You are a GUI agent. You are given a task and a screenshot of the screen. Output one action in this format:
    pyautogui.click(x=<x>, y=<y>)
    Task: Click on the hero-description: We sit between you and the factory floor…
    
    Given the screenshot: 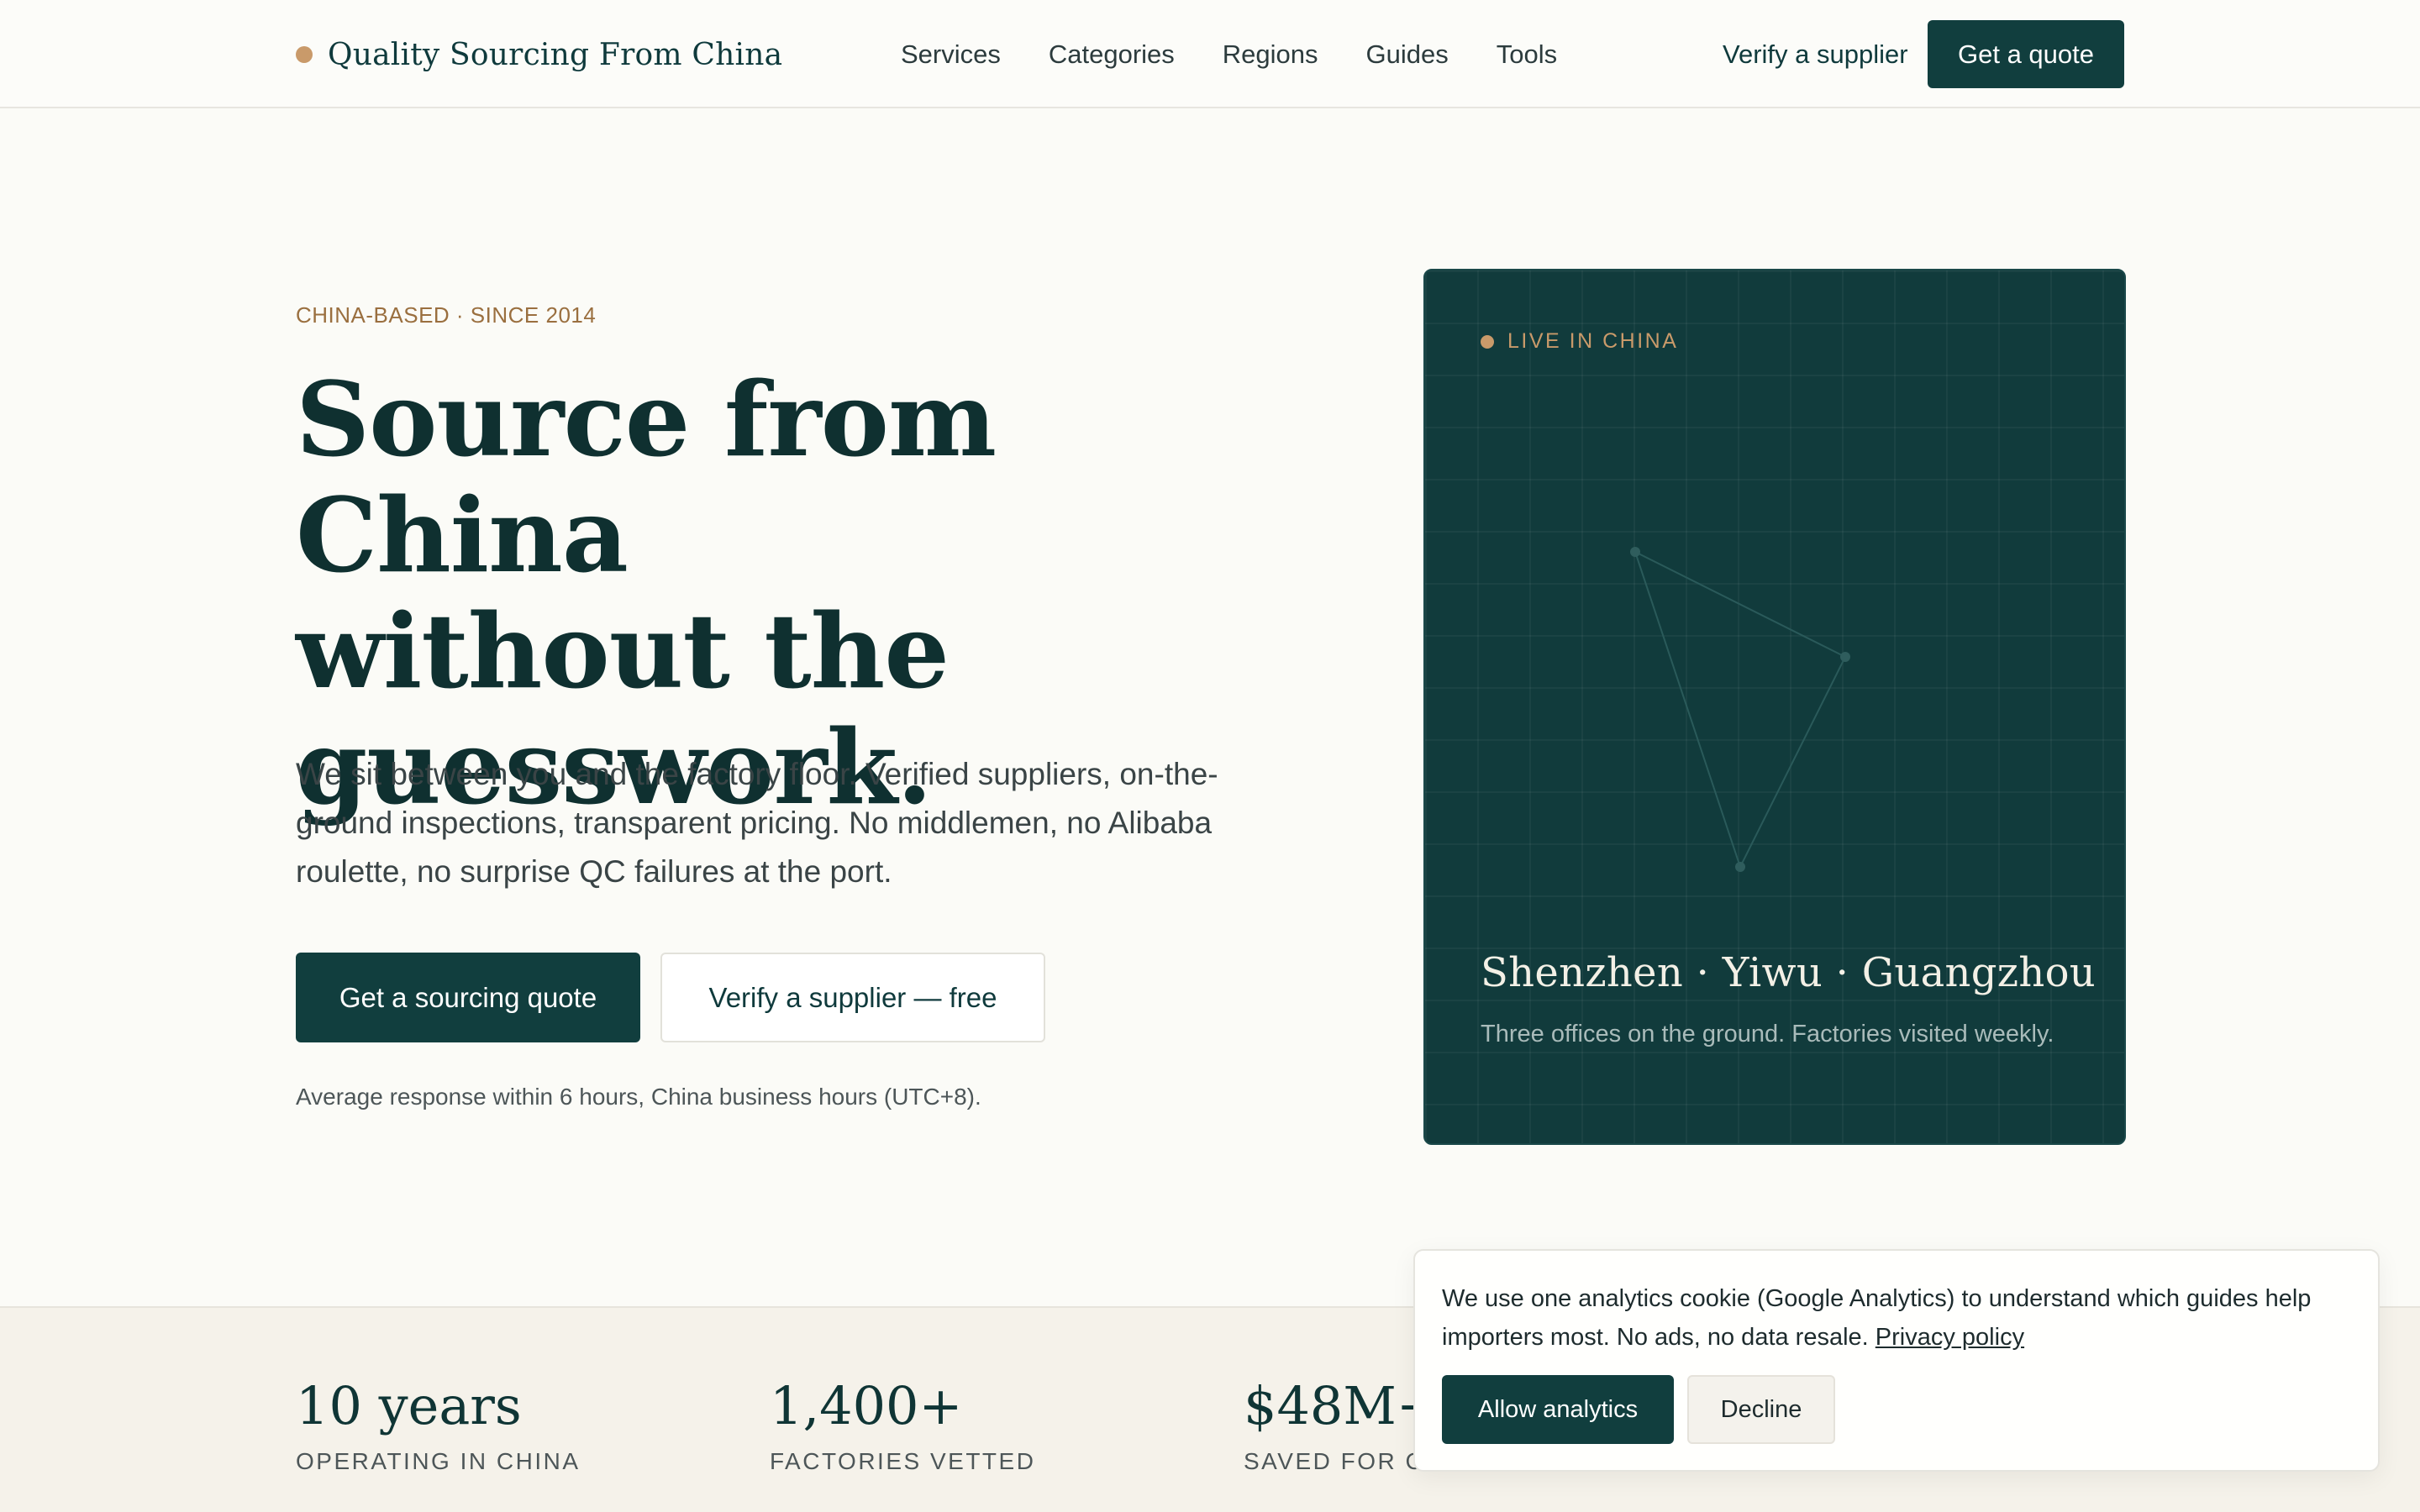 What is the action you would take?
    pyautogui.click(x=757, y=823)
    